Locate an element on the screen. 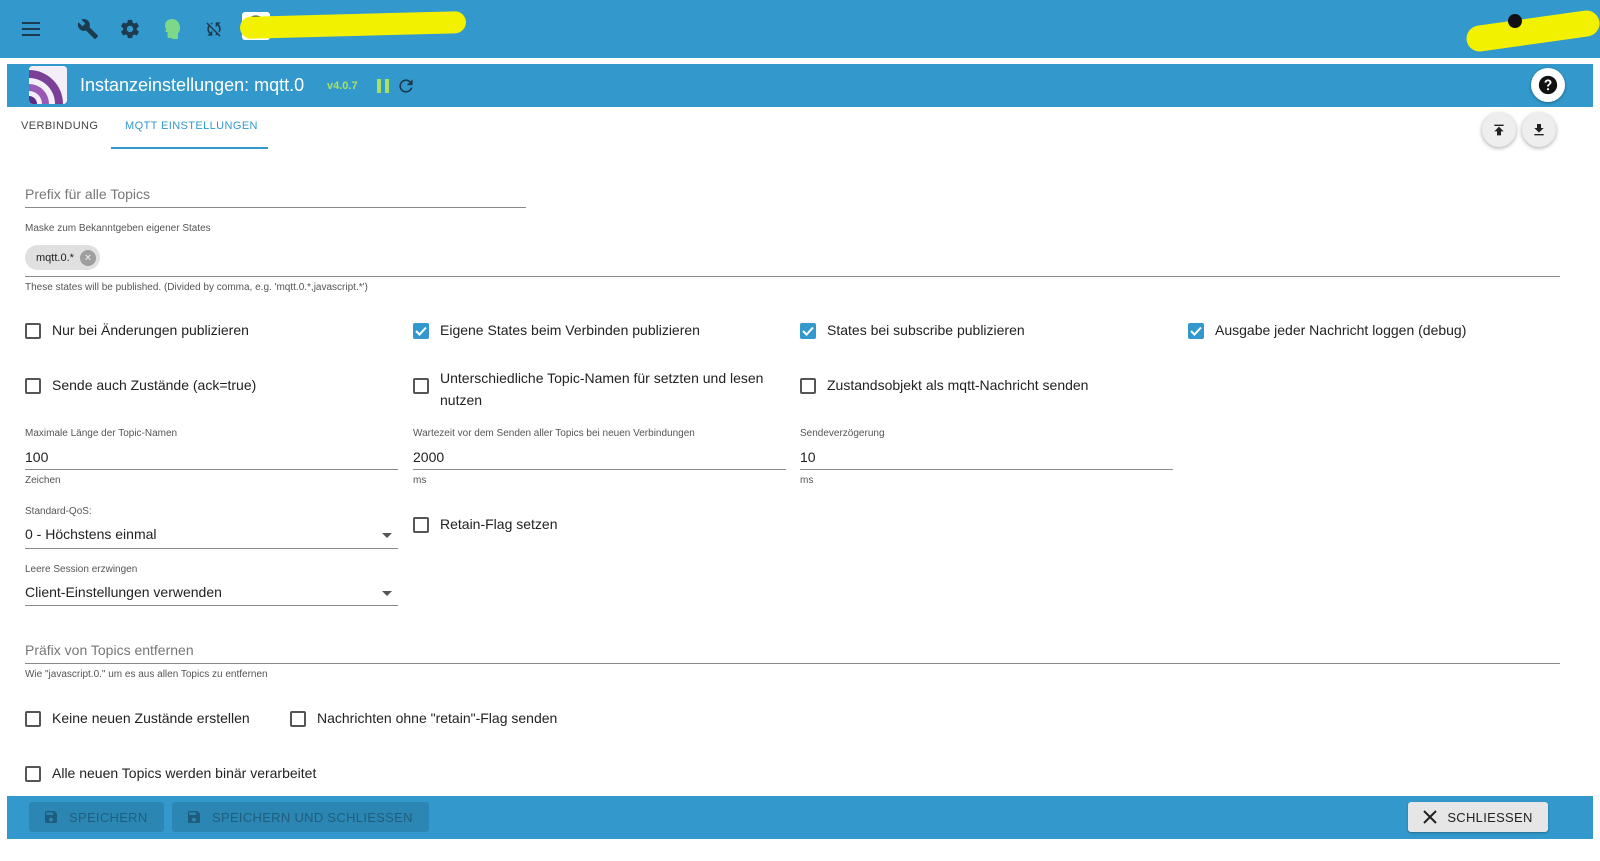  prefix-placeholder: Prefix für alle Topics is located at coordinates (87, 194).